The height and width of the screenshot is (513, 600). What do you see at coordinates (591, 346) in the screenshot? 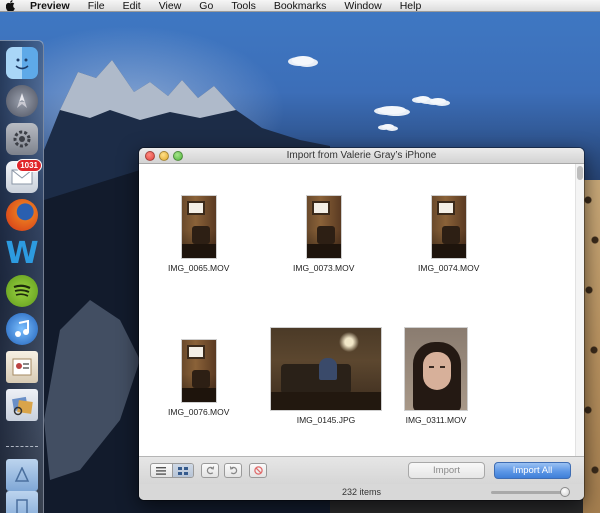
I see `wallpaper-leopard-edge` at bounding box center [591, 346].